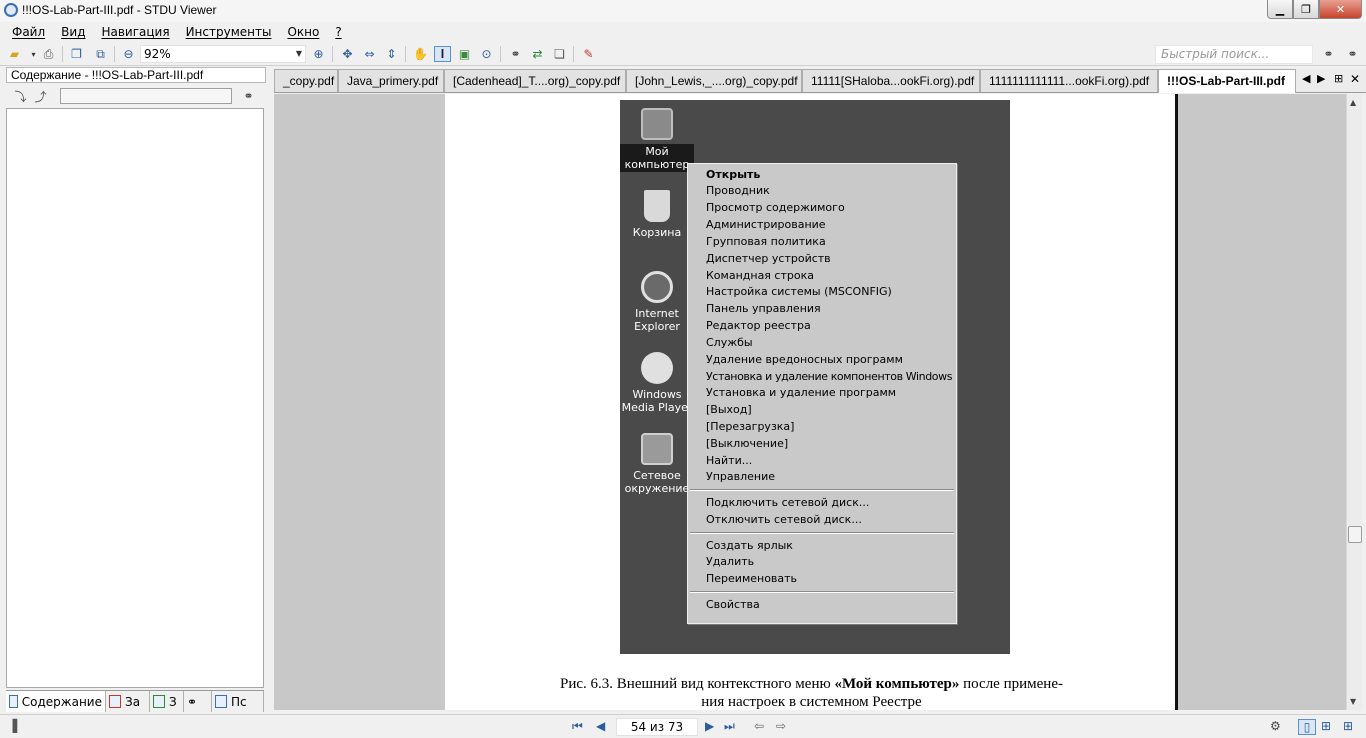 The width and height of the screenshot is (1366, 738). I want to click on tab-next-icon: ▶, so click(1321, 78).